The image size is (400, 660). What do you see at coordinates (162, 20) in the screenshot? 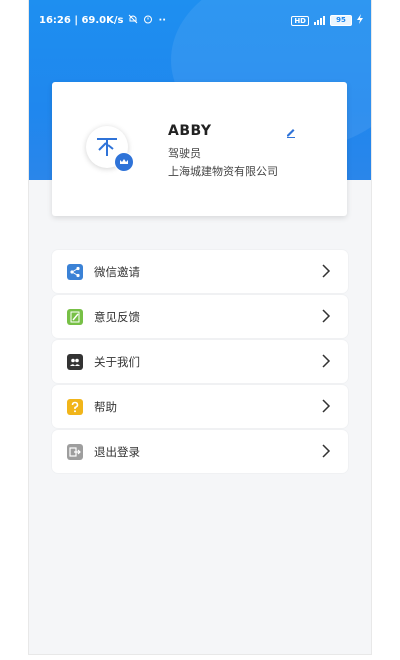
I see `more-dots-icon: ··` at bounding box center [162, 20].